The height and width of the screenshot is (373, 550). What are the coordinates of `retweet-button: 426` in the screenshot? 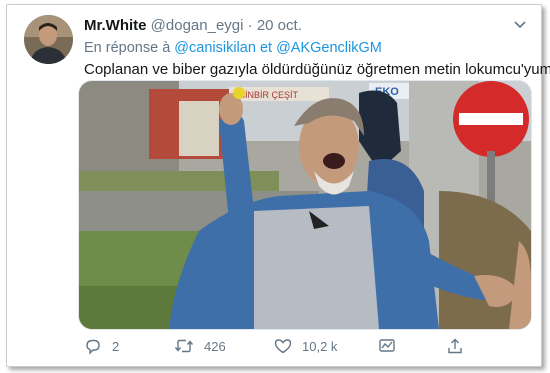 It's located at (200, 346).